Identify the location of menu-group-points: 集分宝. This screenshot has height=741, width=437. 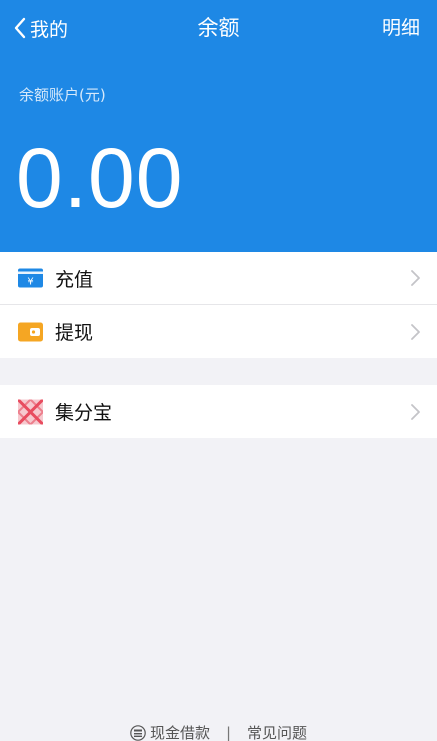
(218, 411).